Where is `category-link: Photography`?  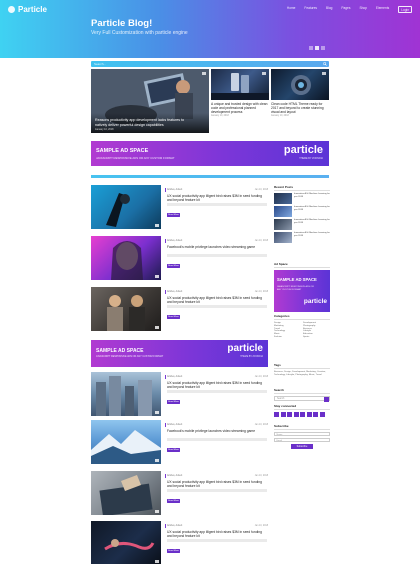 category-link: Photography is located at coordinates (316, 326).